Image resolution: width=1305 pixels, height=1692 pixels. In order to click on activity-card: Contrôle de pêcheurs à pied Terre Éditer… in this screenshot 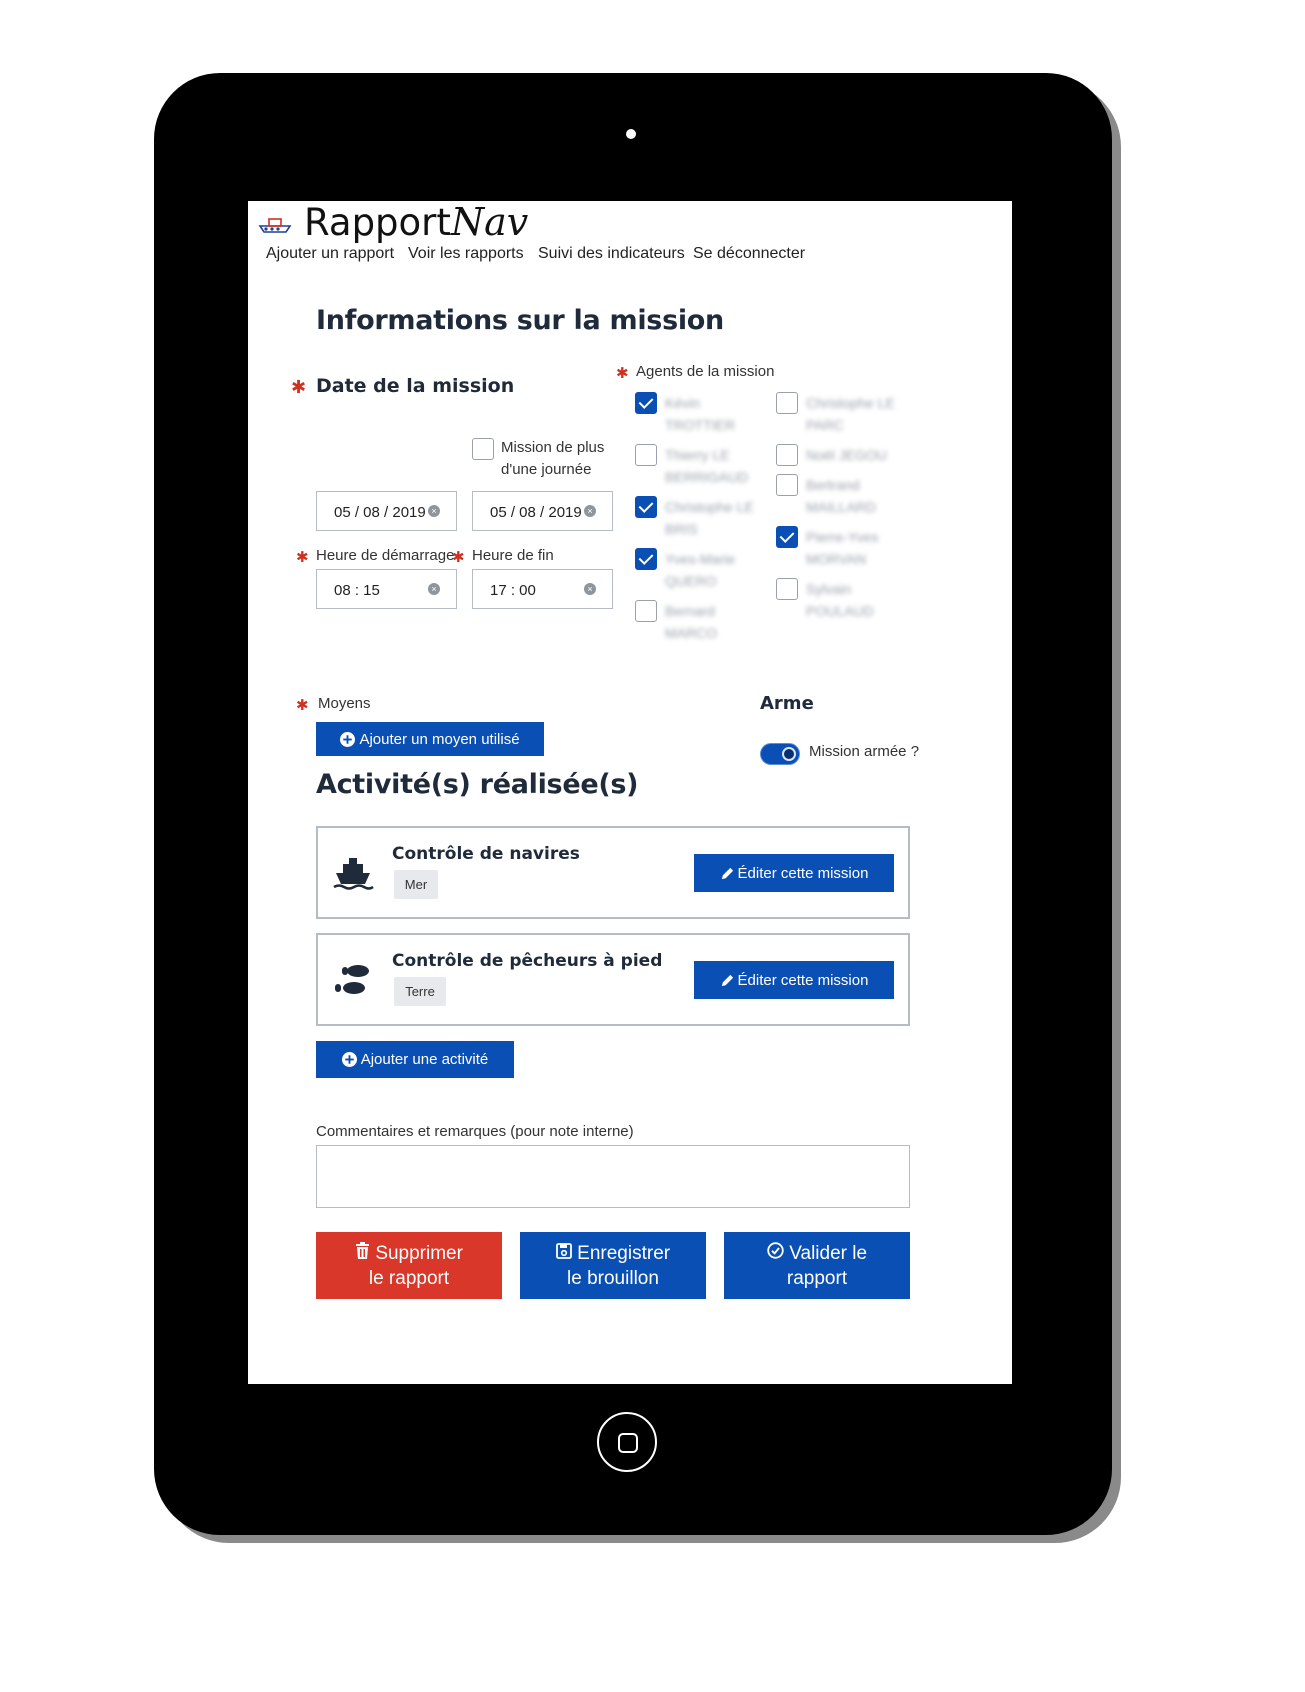, I will do `click(613, 979)`.